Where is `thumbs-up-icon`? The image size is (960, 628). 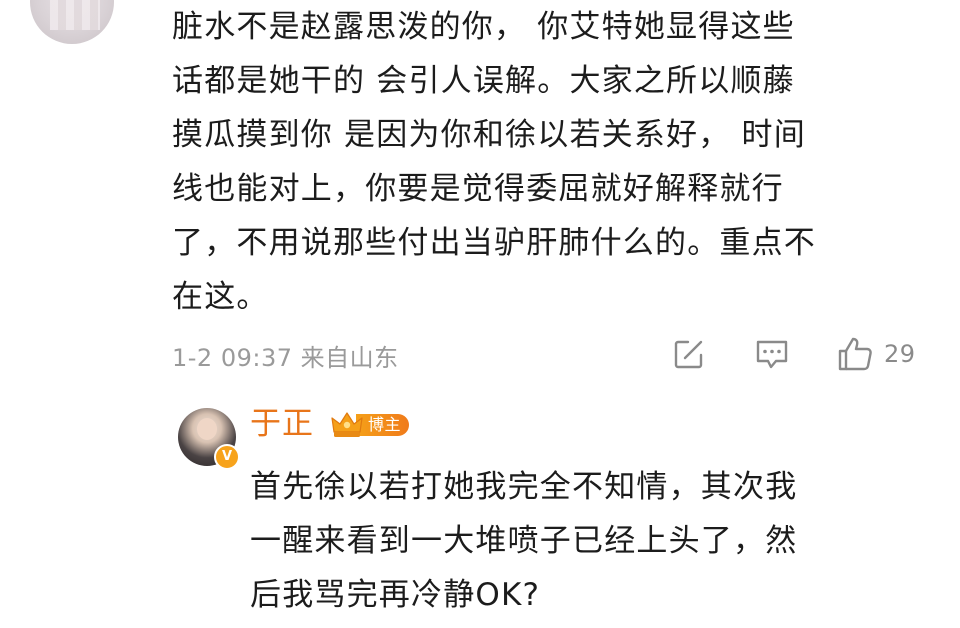 thumbs-up-icon is located at coordinates (855, 354).